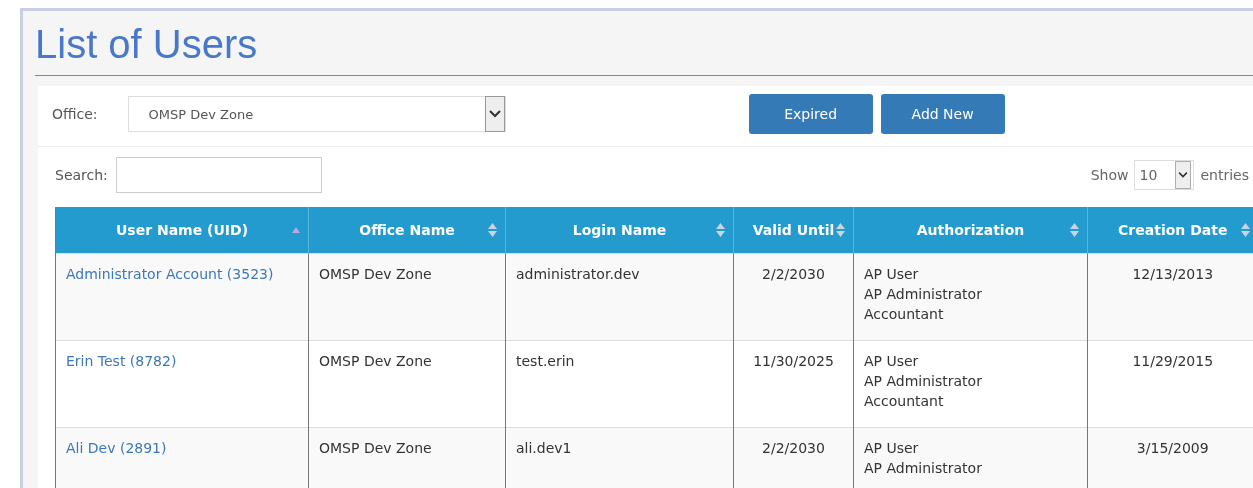 This screenshot has height=488, width=1253. I want to click on column-header: Authorization, so click(970, 230).